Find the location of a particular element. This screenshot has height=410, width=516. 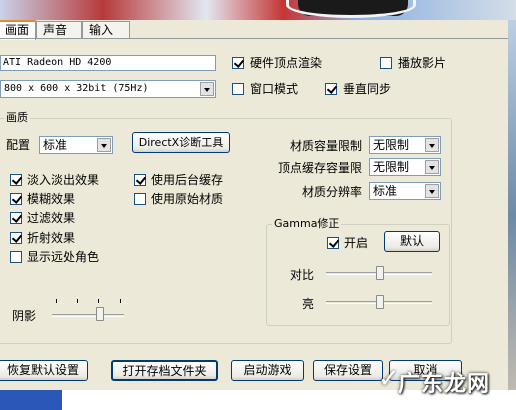

gamma-enable-checkbox is located at coordinates (333, 243).